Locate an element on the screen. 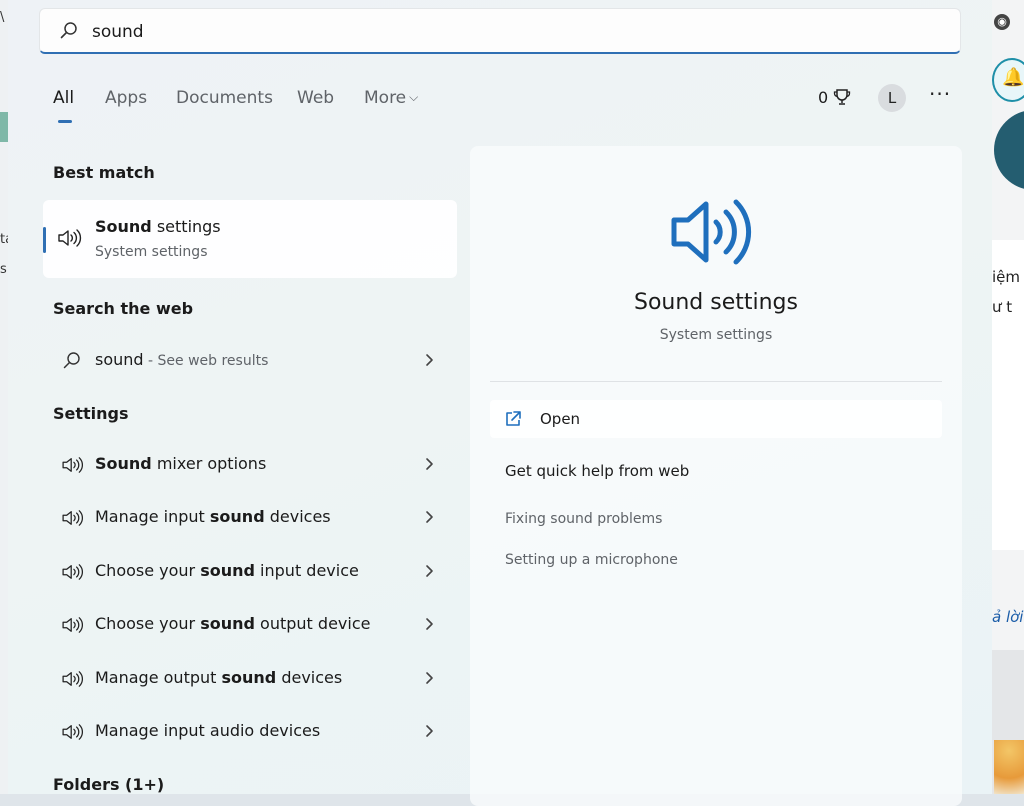  background-image is located at coordinates (1009, 767).